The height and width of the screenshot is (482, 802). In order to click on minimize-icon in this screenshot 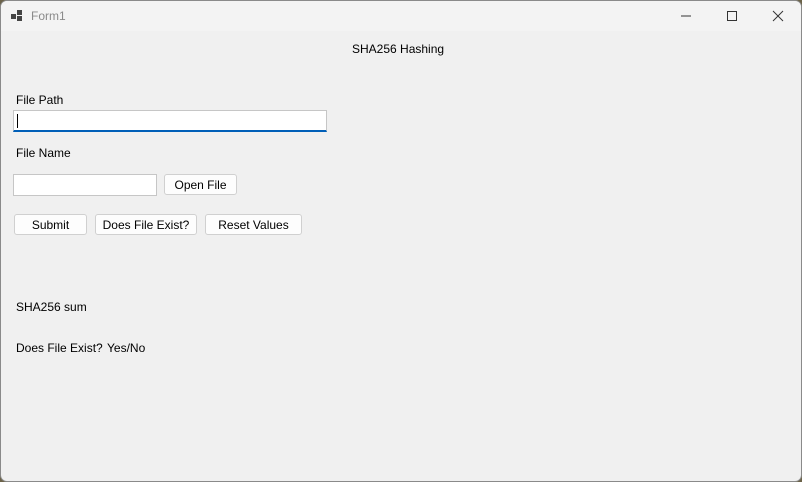, I will do `click(686, 16)`.